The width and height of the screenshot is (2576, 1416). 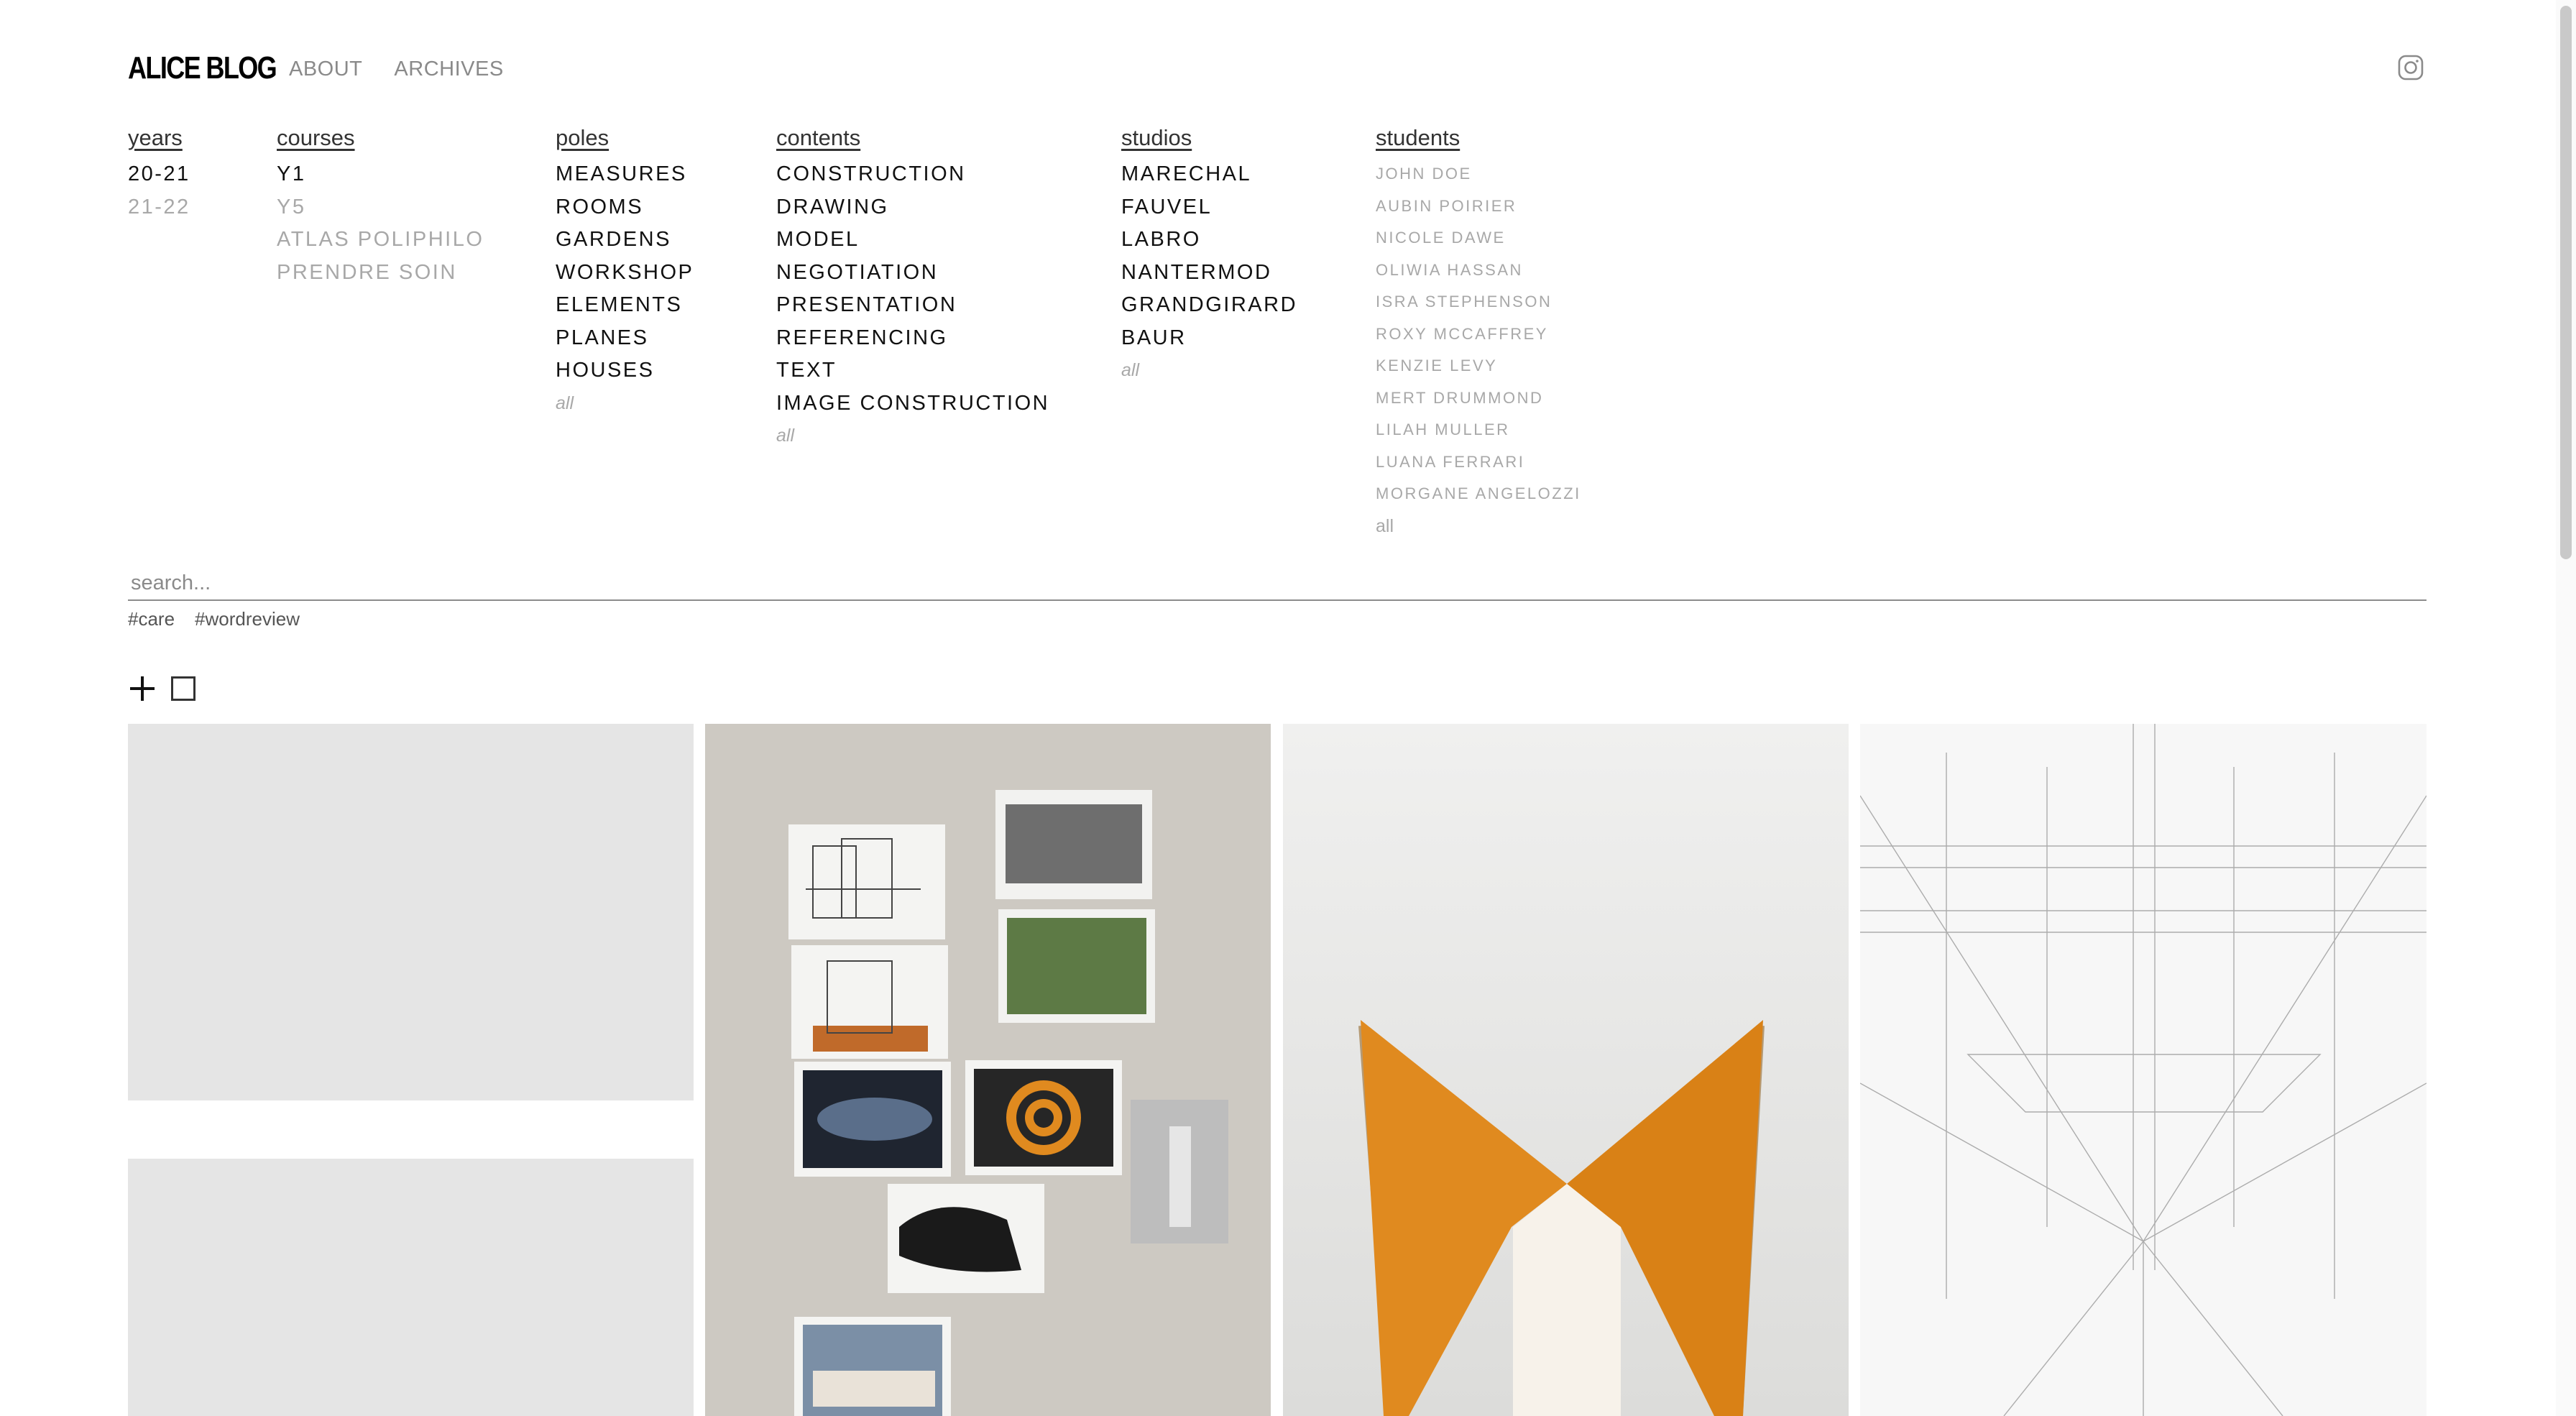 What do you see at coordinates (912, 308) in the screenshot?
I see `content-option: PRESENTATION` at bounding box center [912, 308].